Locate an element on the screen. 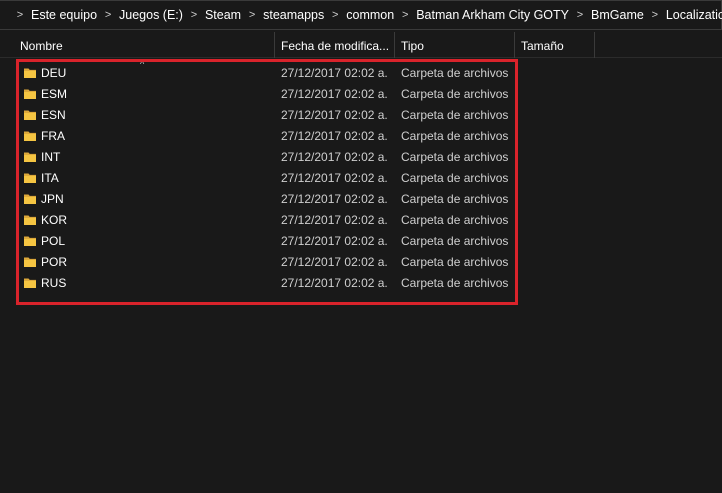  breadcrumb-item: BmGame is located at coordinates (617, 15).